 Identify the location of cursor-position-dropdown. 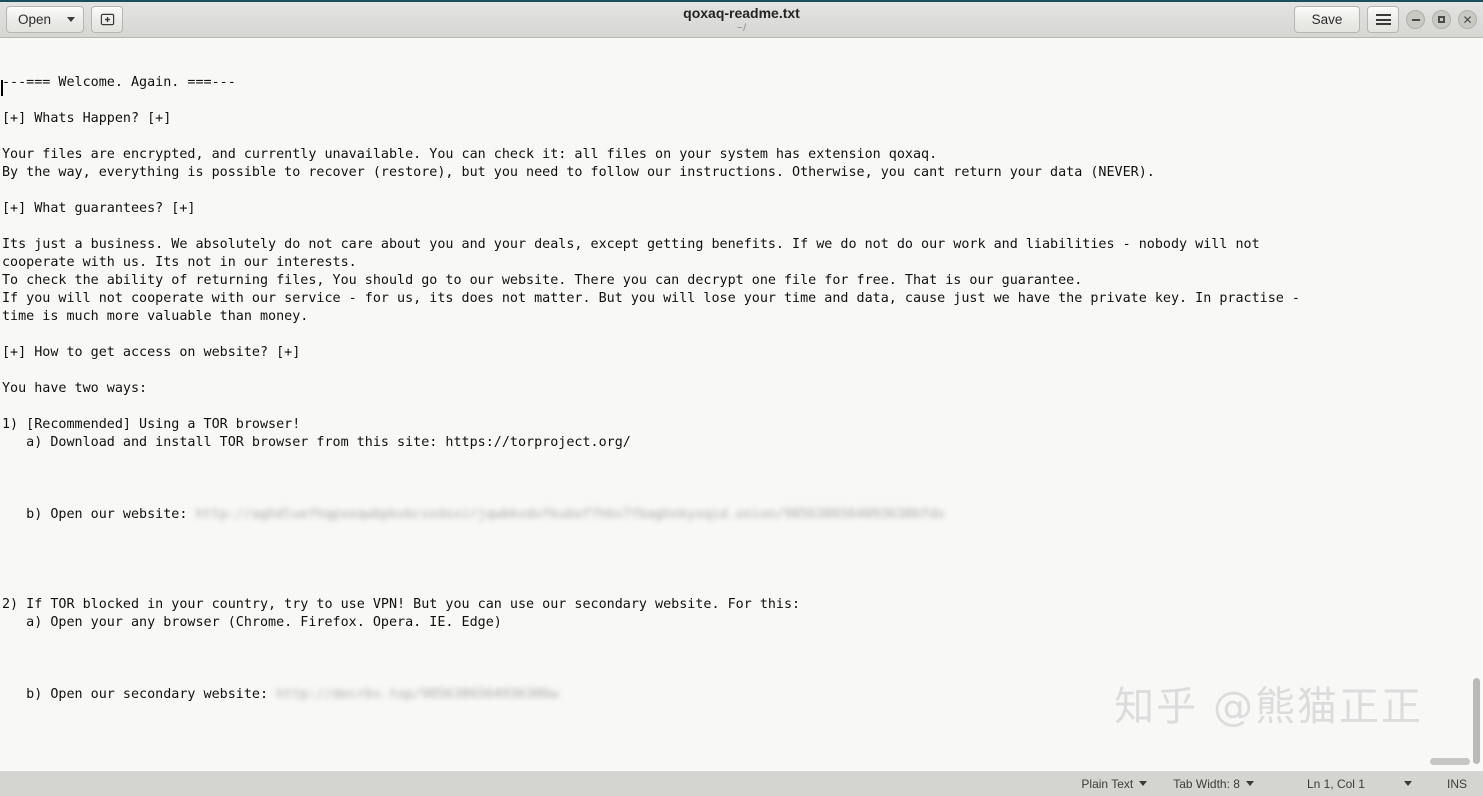
(1408, 783).